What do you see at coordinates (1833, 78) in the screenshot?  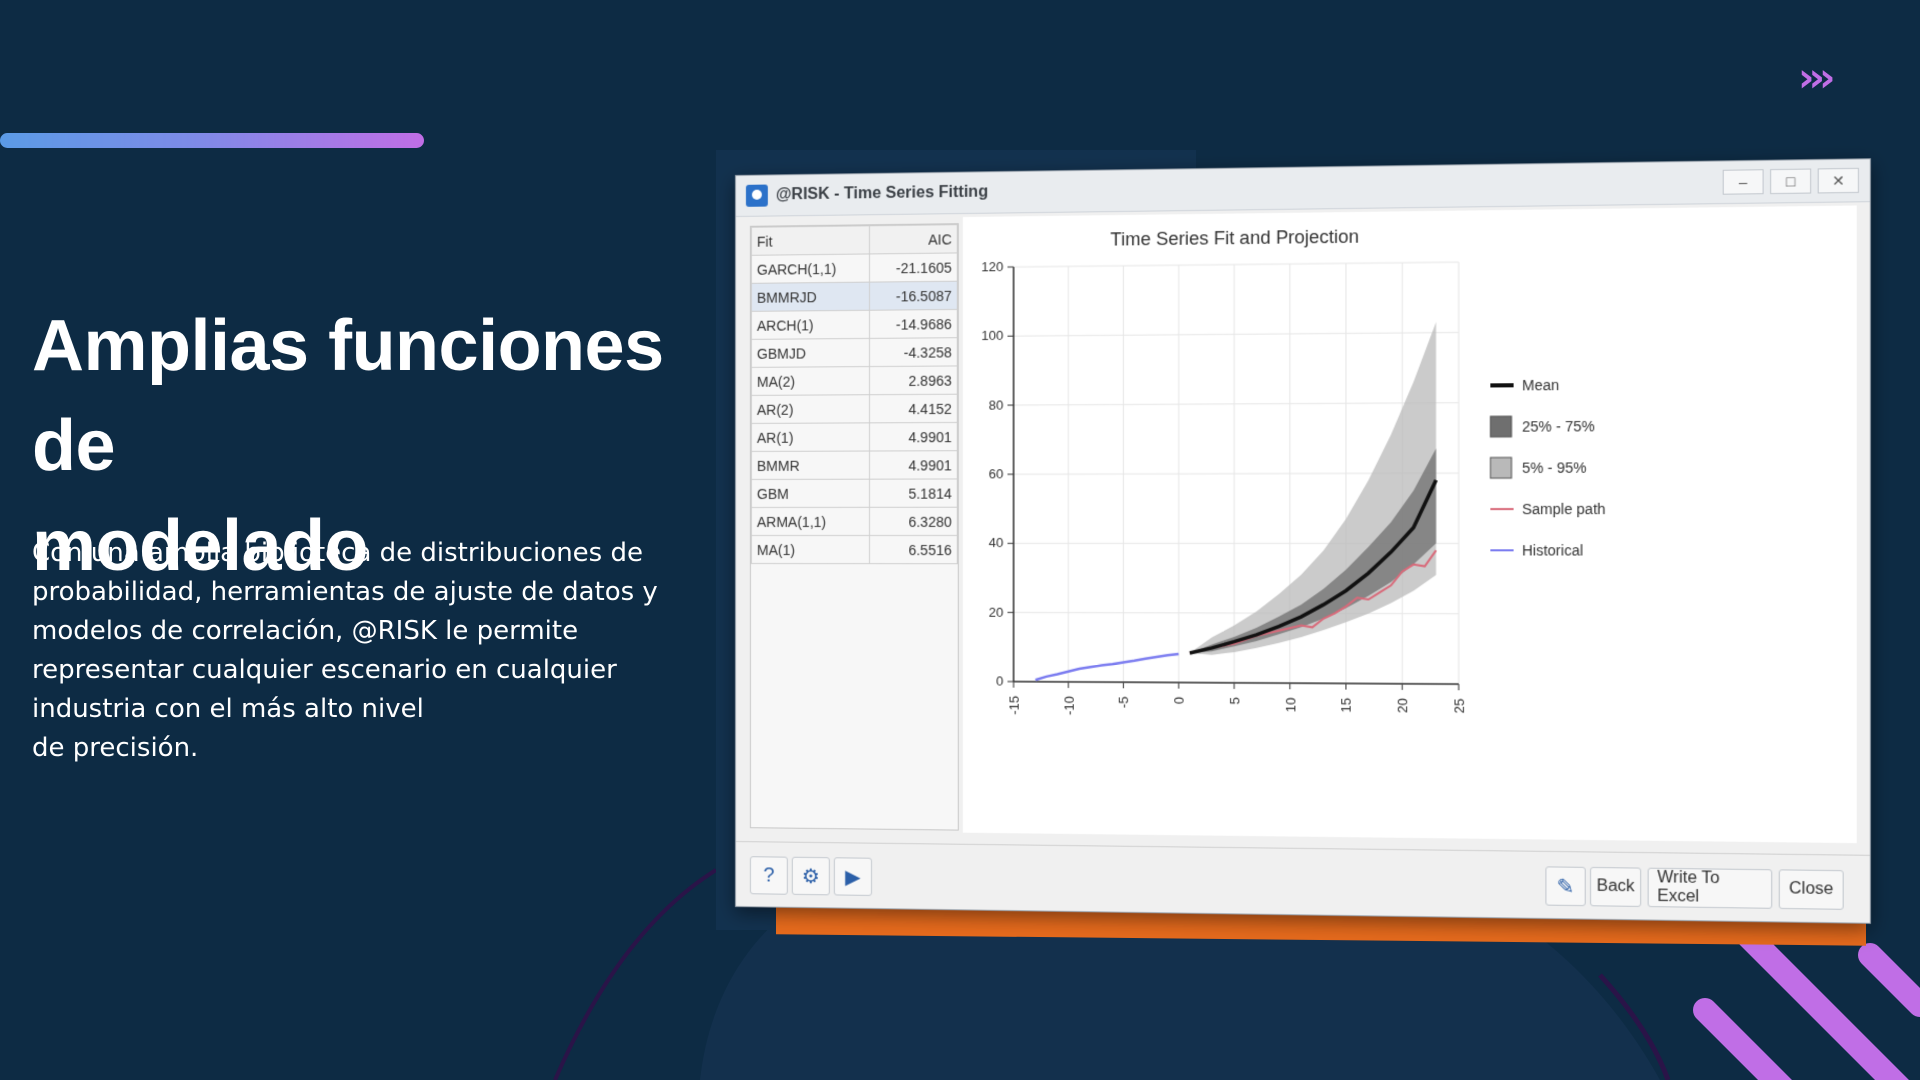 I see `triple-chevron-right-icon: ›››` at bounding box center [1833, 78].